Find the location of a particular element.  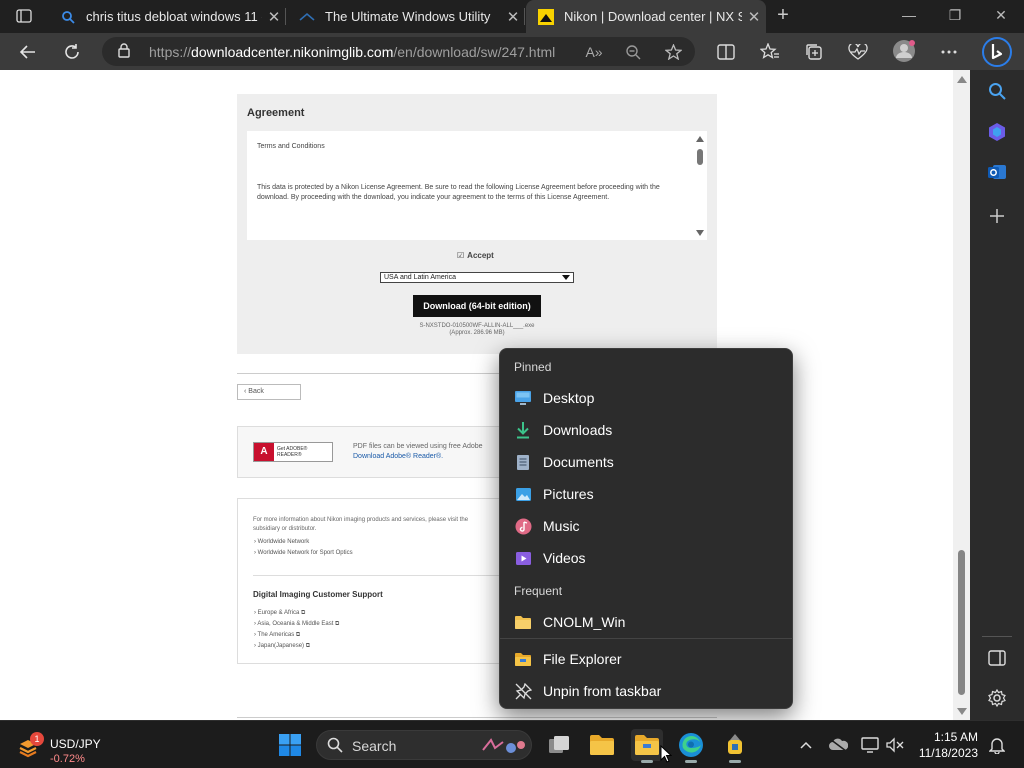

settings-gear-icon is located at coordinates (997, 698).